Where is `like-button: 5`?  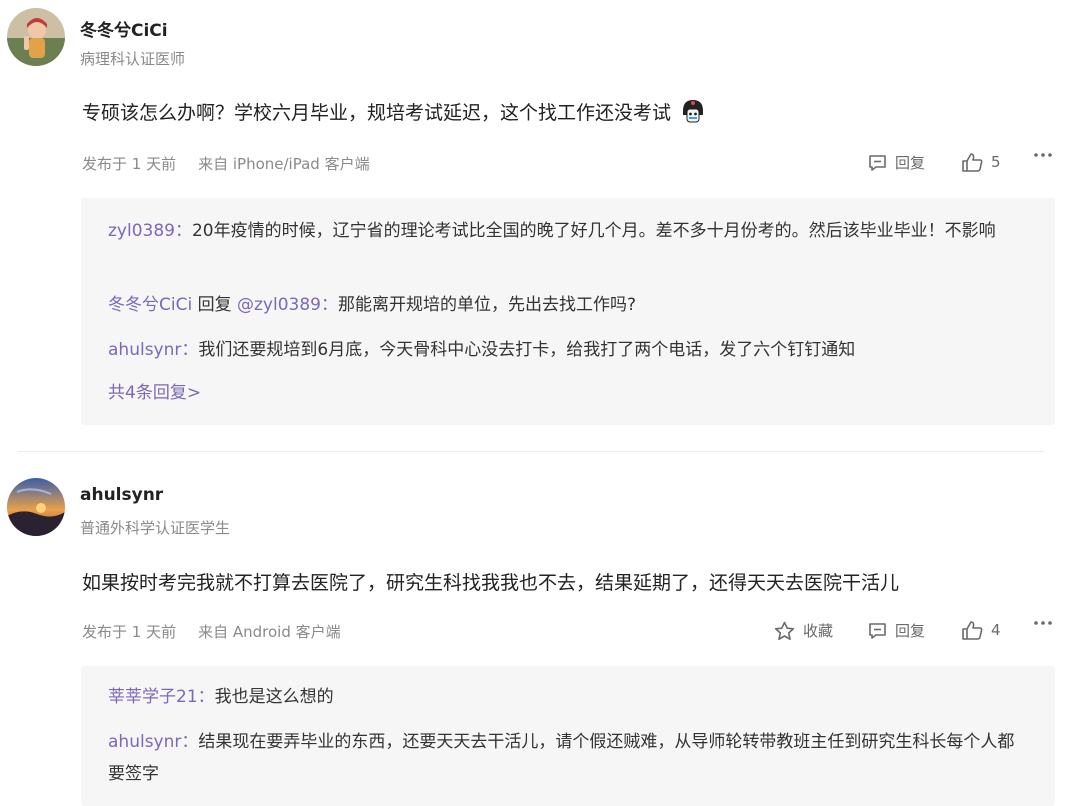
like-button: 5 is located at coordinates (981, 162).